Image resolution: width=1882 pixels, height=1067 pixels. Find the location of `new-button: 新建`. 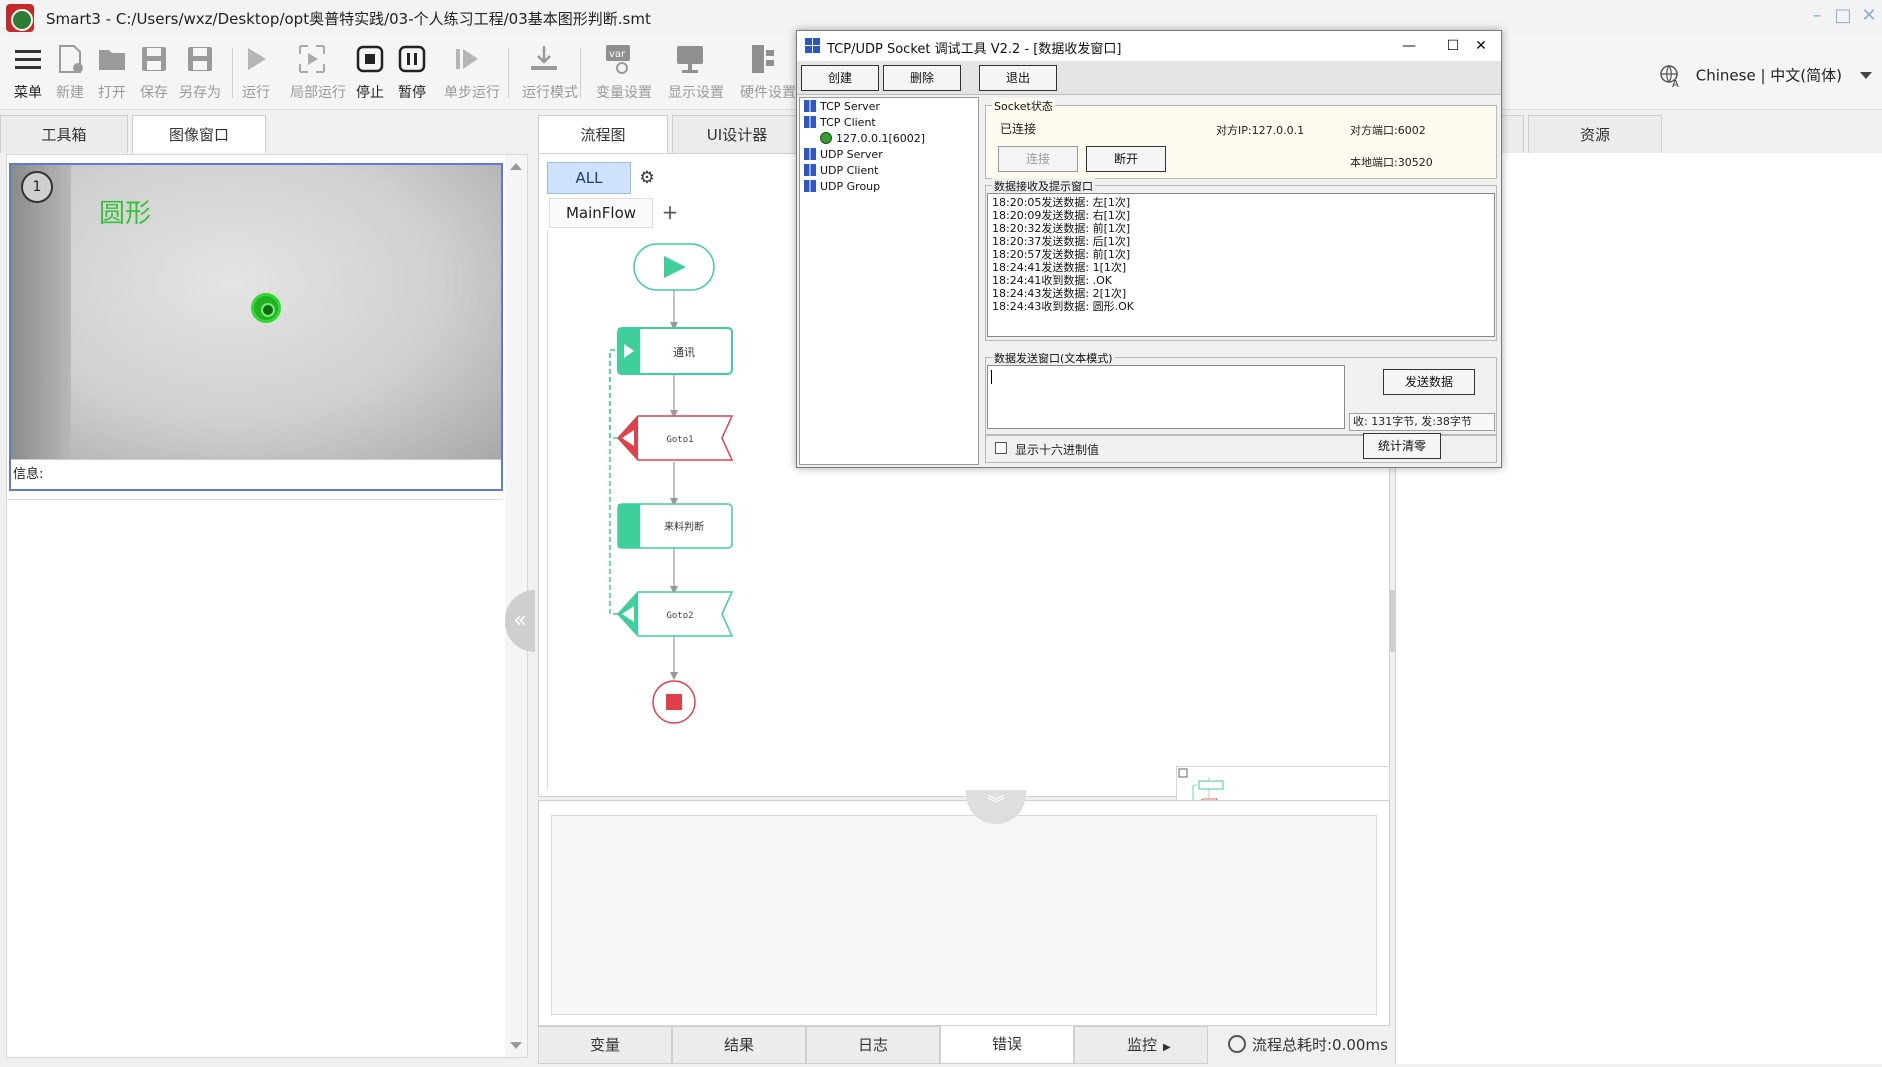

new-button: 新建 is located at coordinates (70, 75).